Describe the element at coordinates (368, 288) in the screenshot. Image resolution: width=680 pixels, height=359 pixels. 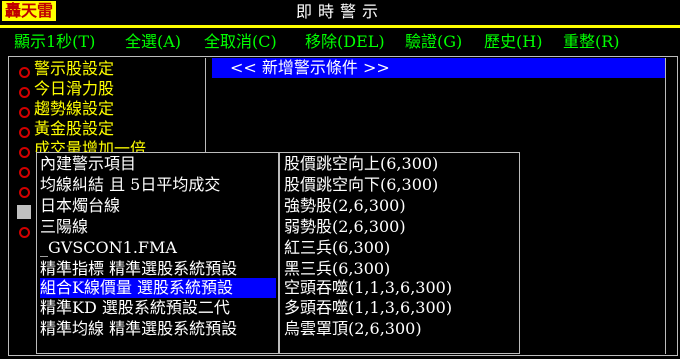
I see `pattern-item: 空頭吞噬(1,1,3,6,300)` at that location.